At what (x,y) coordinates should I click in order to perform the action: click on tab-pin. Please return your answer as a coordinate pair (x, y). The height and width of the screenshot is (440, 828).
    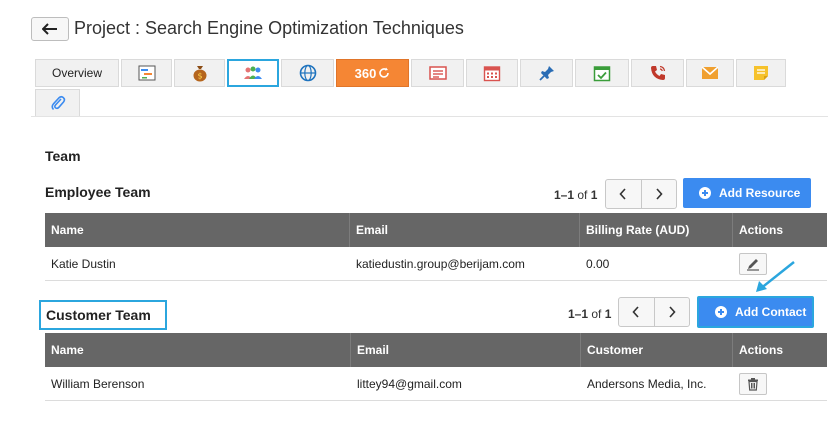
    Looking at the image, I should click on (546, 73).